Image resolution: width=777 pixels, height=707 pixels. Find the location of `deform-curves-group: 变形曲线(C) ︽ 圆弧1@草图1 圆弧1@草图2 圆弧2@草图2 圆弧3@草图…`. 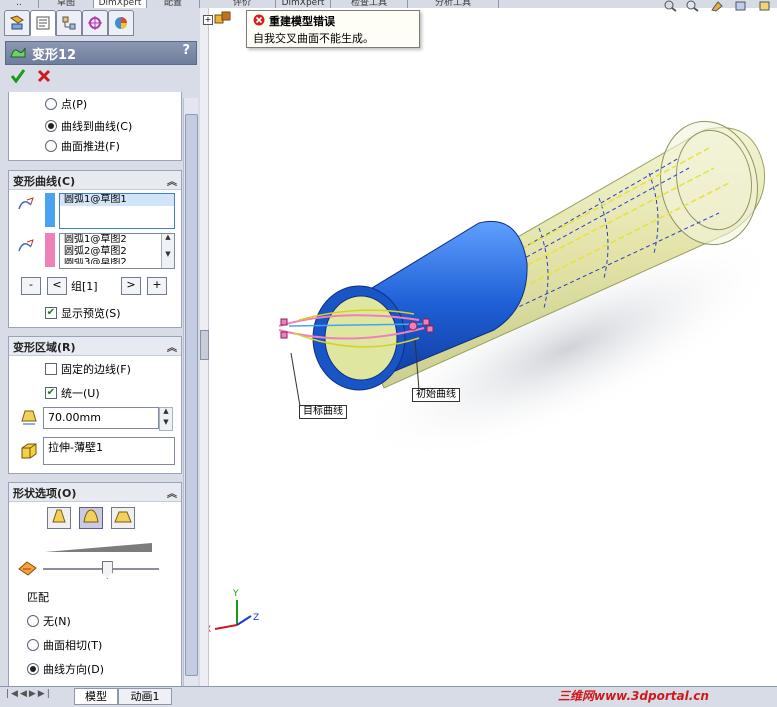

deform-curves-group: 变形曲线(C) ︽ 圆弧1@草图1 圆弧1@草图2 圆弧2@草图2 圆弧3@草图… is located at coordinates (95, 249).